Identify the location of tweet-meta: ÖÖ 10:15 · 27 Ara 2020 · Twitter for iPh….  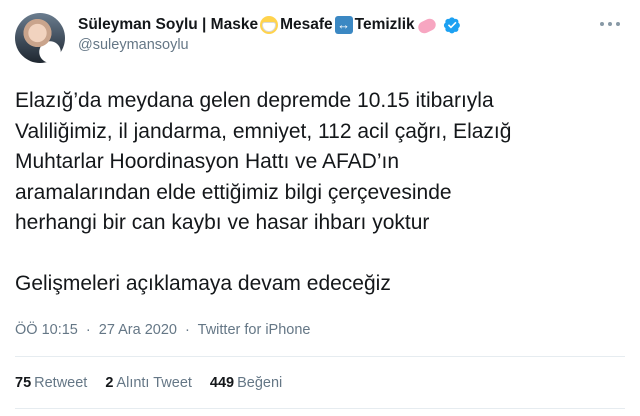
(162, 330).